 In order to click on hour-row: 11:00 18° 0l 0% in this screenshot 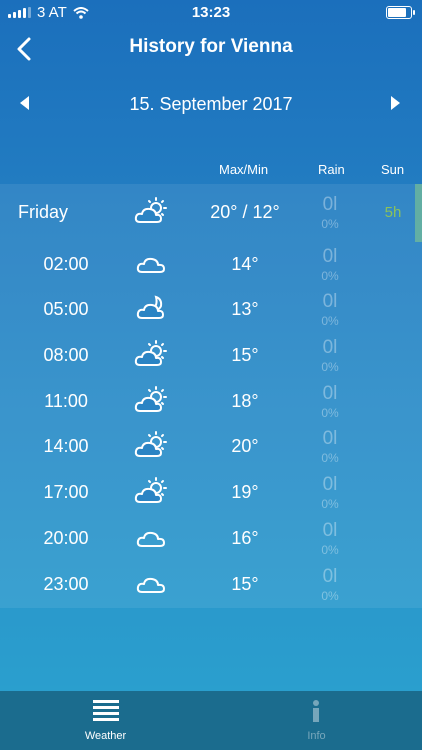, I will do `click(211, 402)`.